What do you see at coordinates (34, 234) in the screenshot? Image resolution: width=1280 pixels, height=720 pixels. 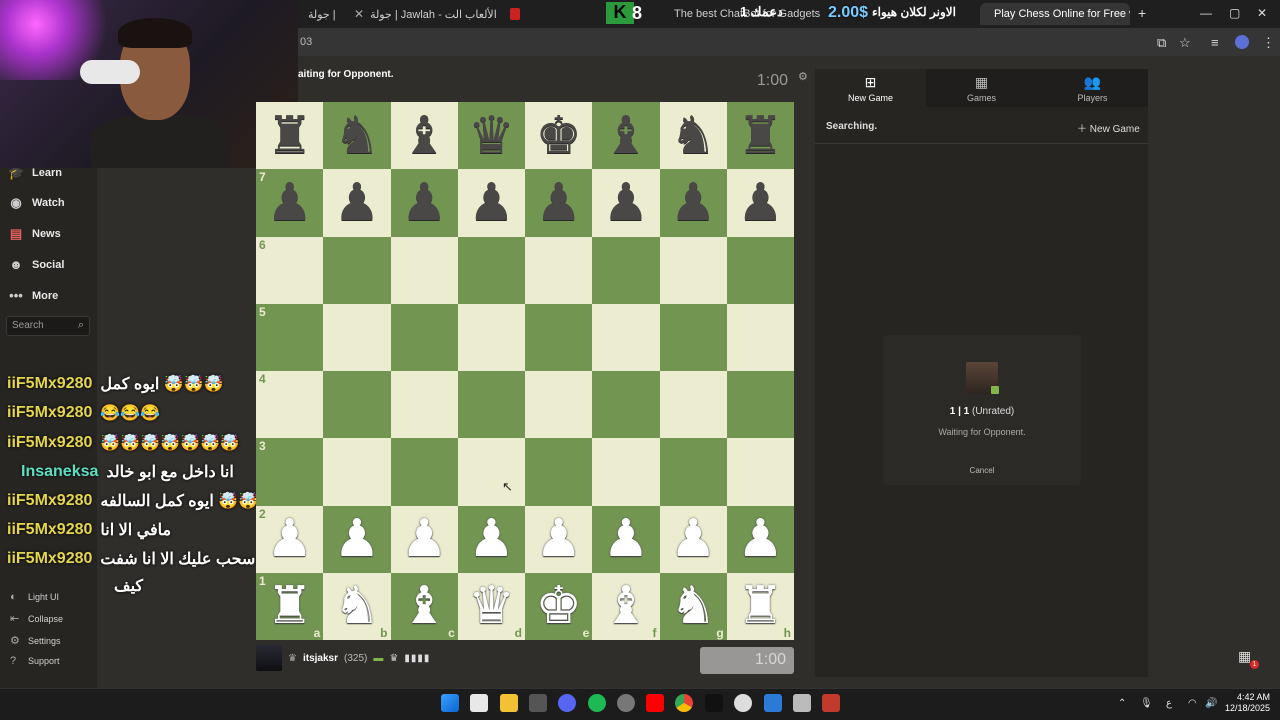 I see `nav-item-news: ▤ News` at bounding box center [34, 234].